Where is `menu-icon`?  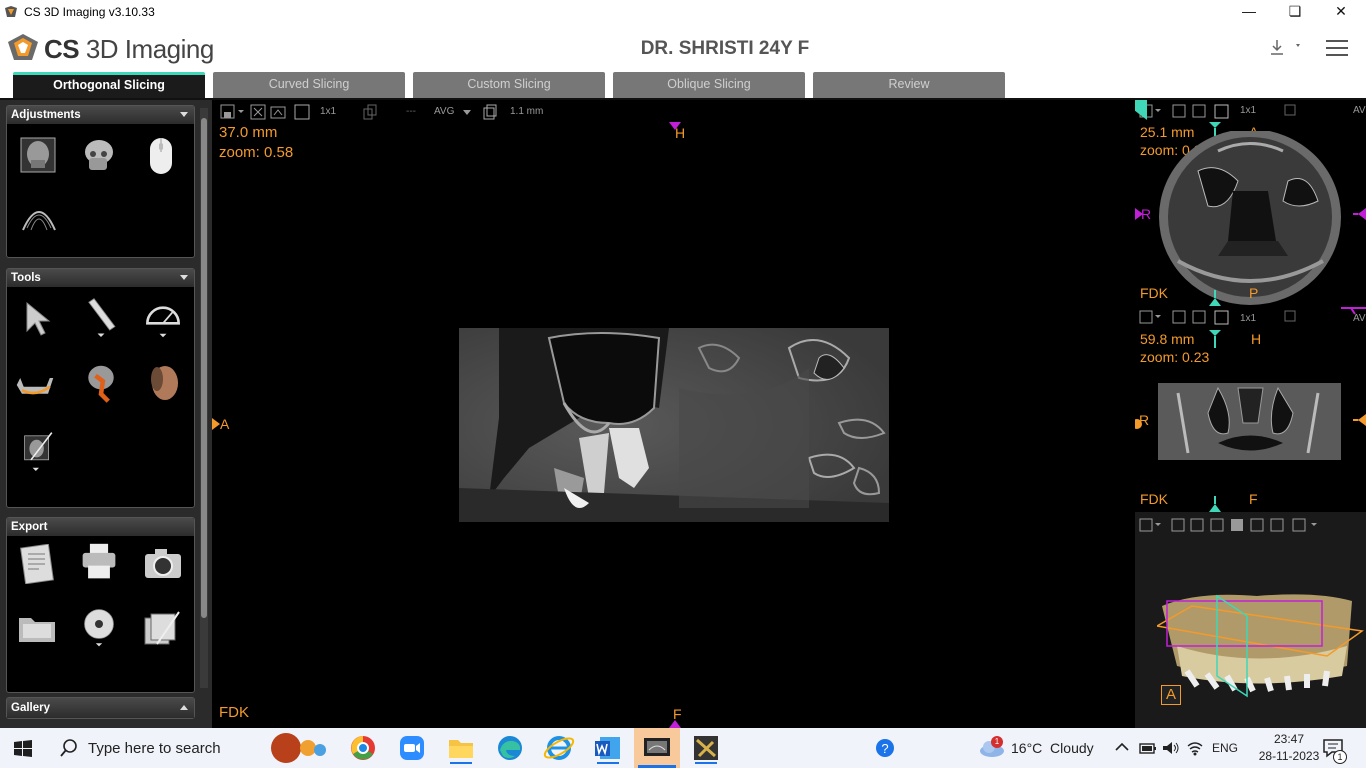 menu-icon is located at coordinates (1337, 48).